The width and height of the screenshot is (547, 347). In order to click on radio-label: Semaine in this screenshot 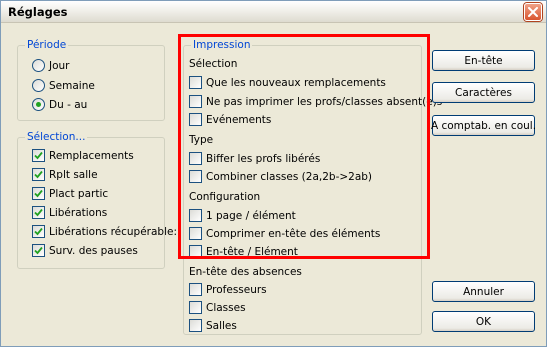, I will do `click(72, 85)`.